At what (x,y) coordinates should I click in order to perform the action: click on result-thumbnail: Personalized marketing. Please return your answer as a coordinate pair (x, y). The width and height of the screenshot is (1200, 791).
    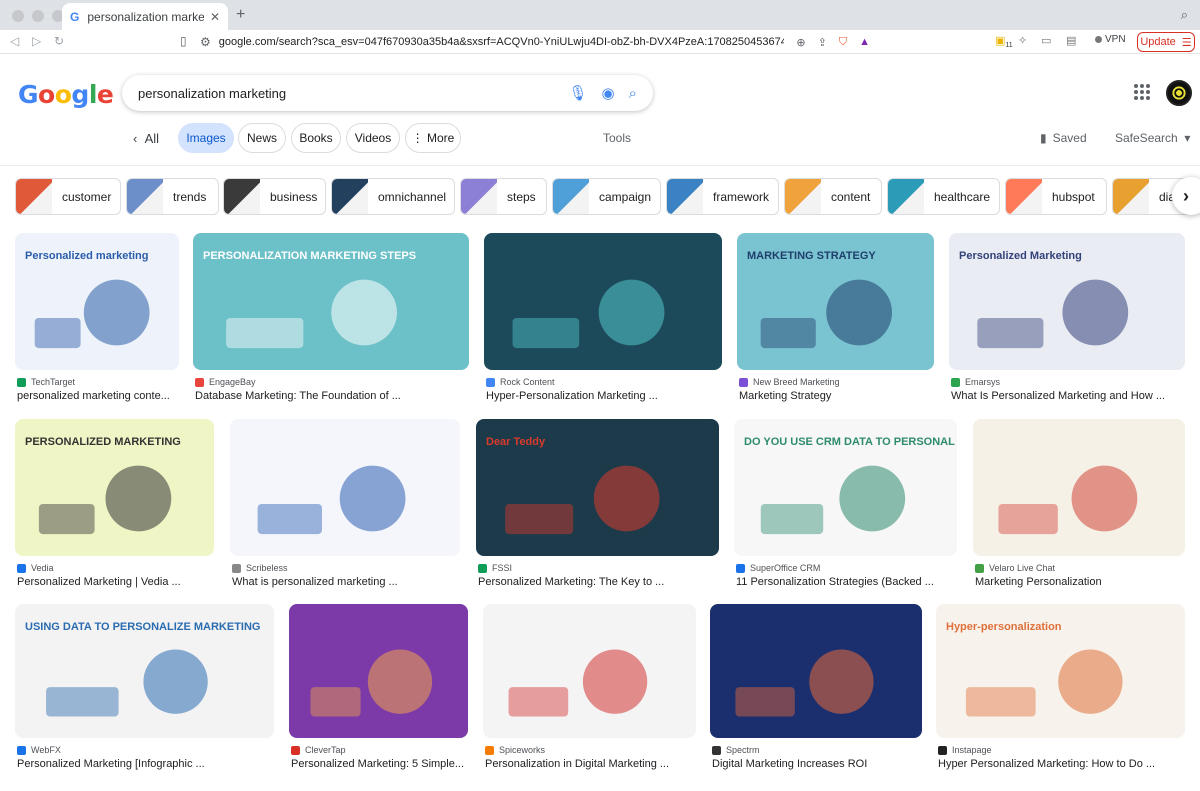
    Looking at the image, I should click on (97, 301).